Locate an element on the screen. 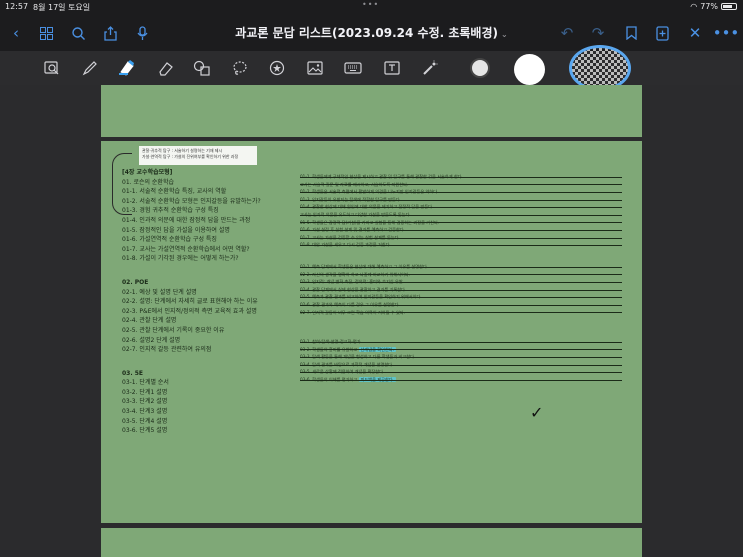 Image resolution: width=743 pixels, height=557 pixels. undo-icon: ↶ is located at coordinates (567, 33).